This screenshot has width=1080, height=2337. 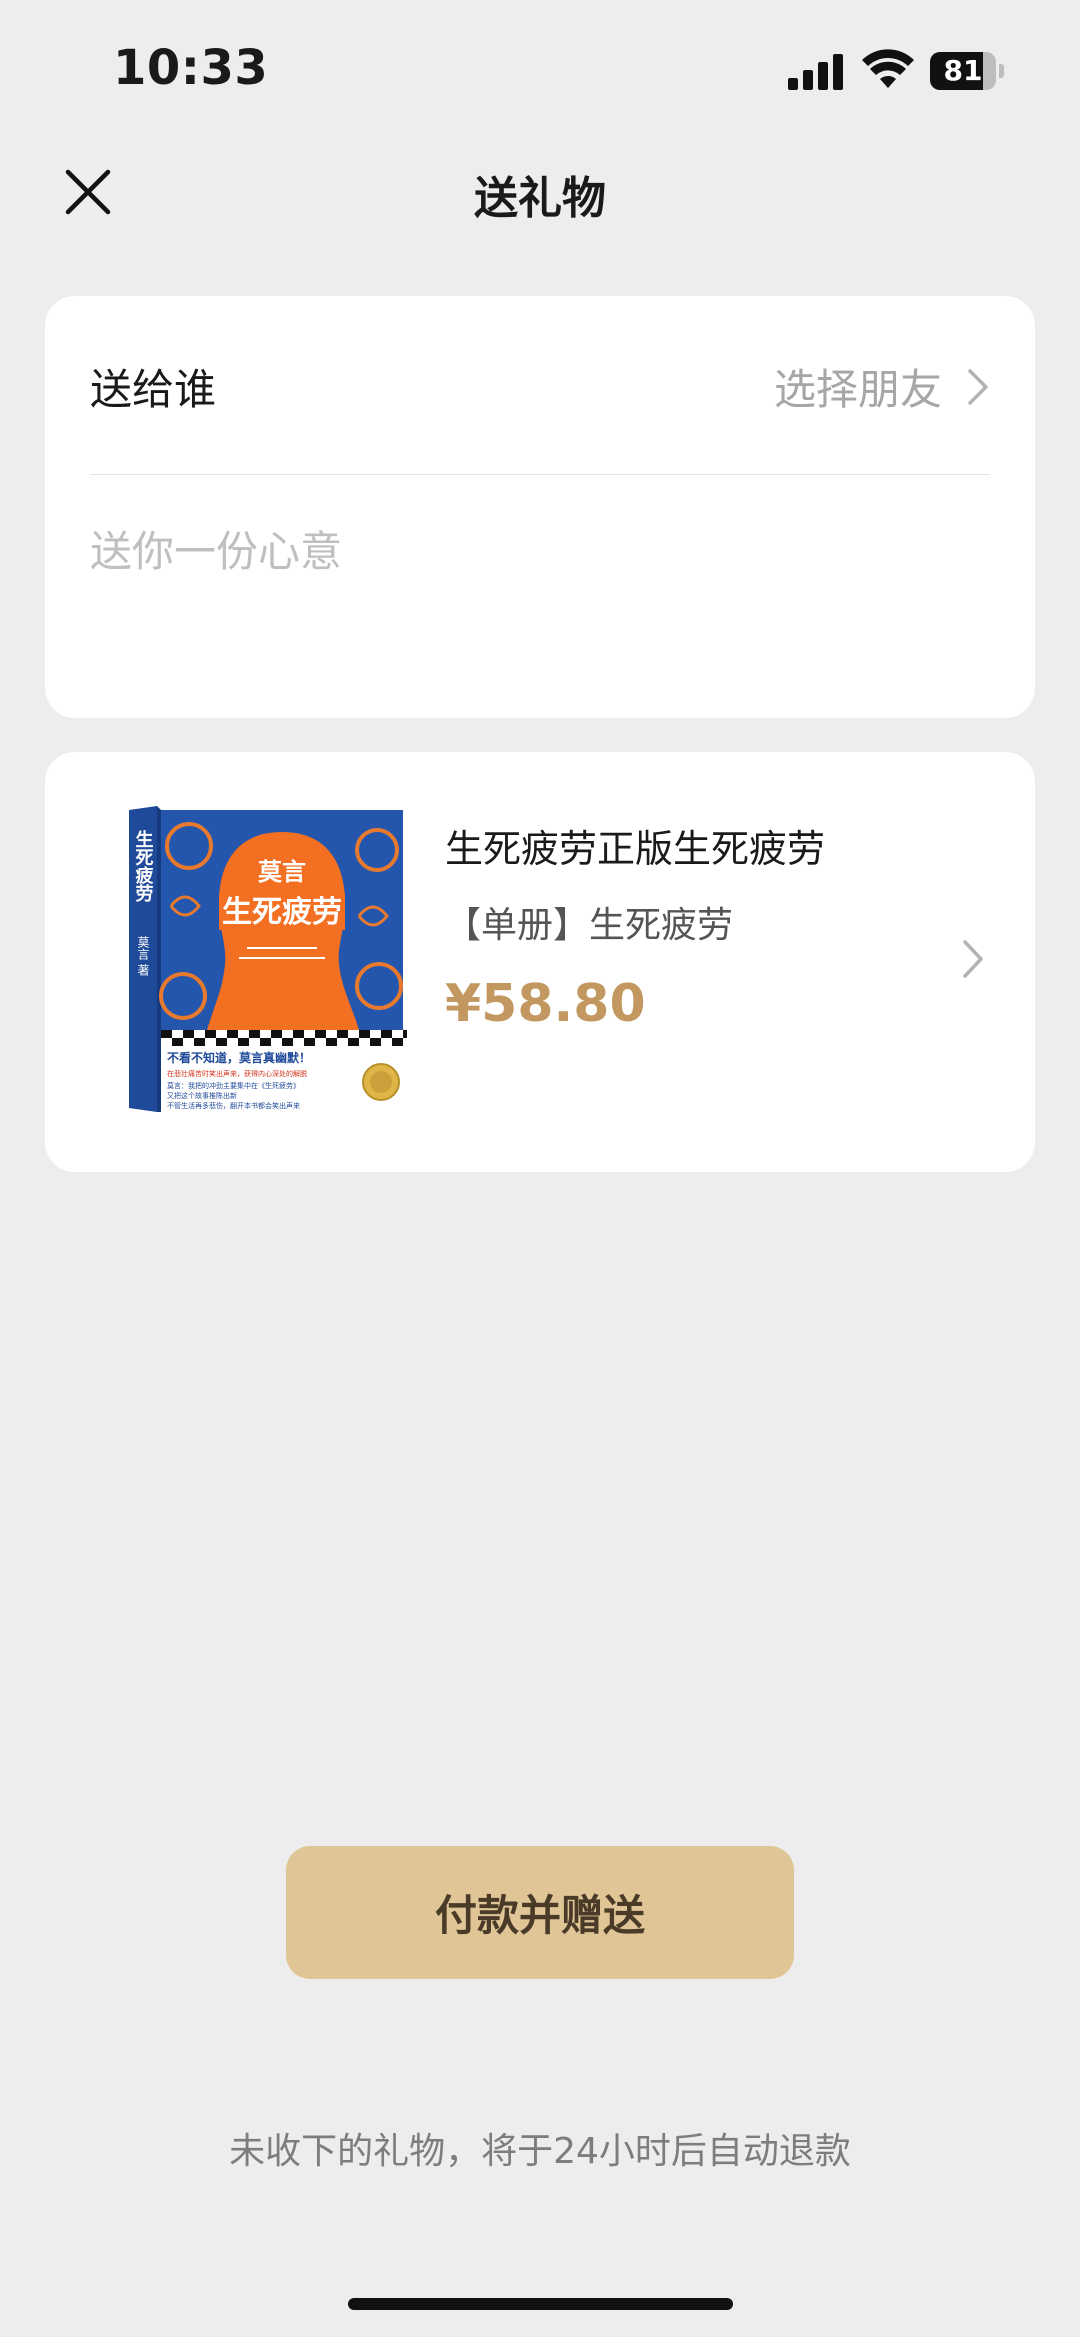 What do you see at coordinates (545, 1004) in the screenshot?
I see `product-price: ¥58.80` at bounding box center [545, 1004].